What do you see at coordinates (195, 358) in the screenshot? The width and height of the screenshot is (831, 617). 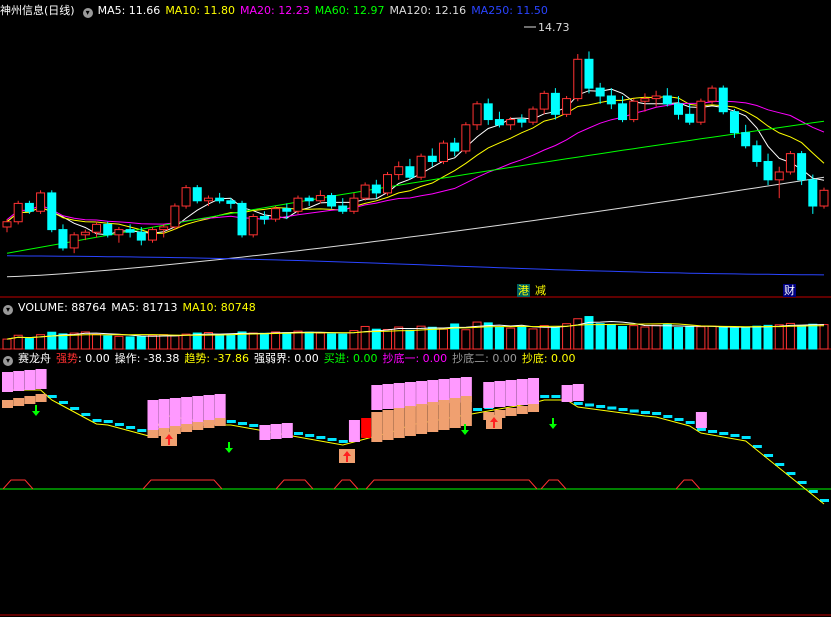 I see `ind-item-label-2: 趋势` at bounding box center [195, 358].